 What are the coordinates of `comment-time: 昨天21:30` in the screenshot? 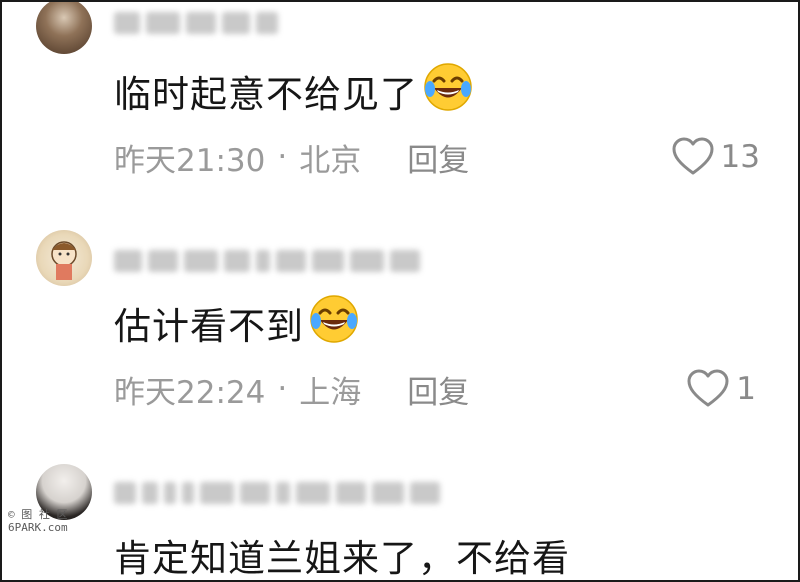 It's located at (190, 160).